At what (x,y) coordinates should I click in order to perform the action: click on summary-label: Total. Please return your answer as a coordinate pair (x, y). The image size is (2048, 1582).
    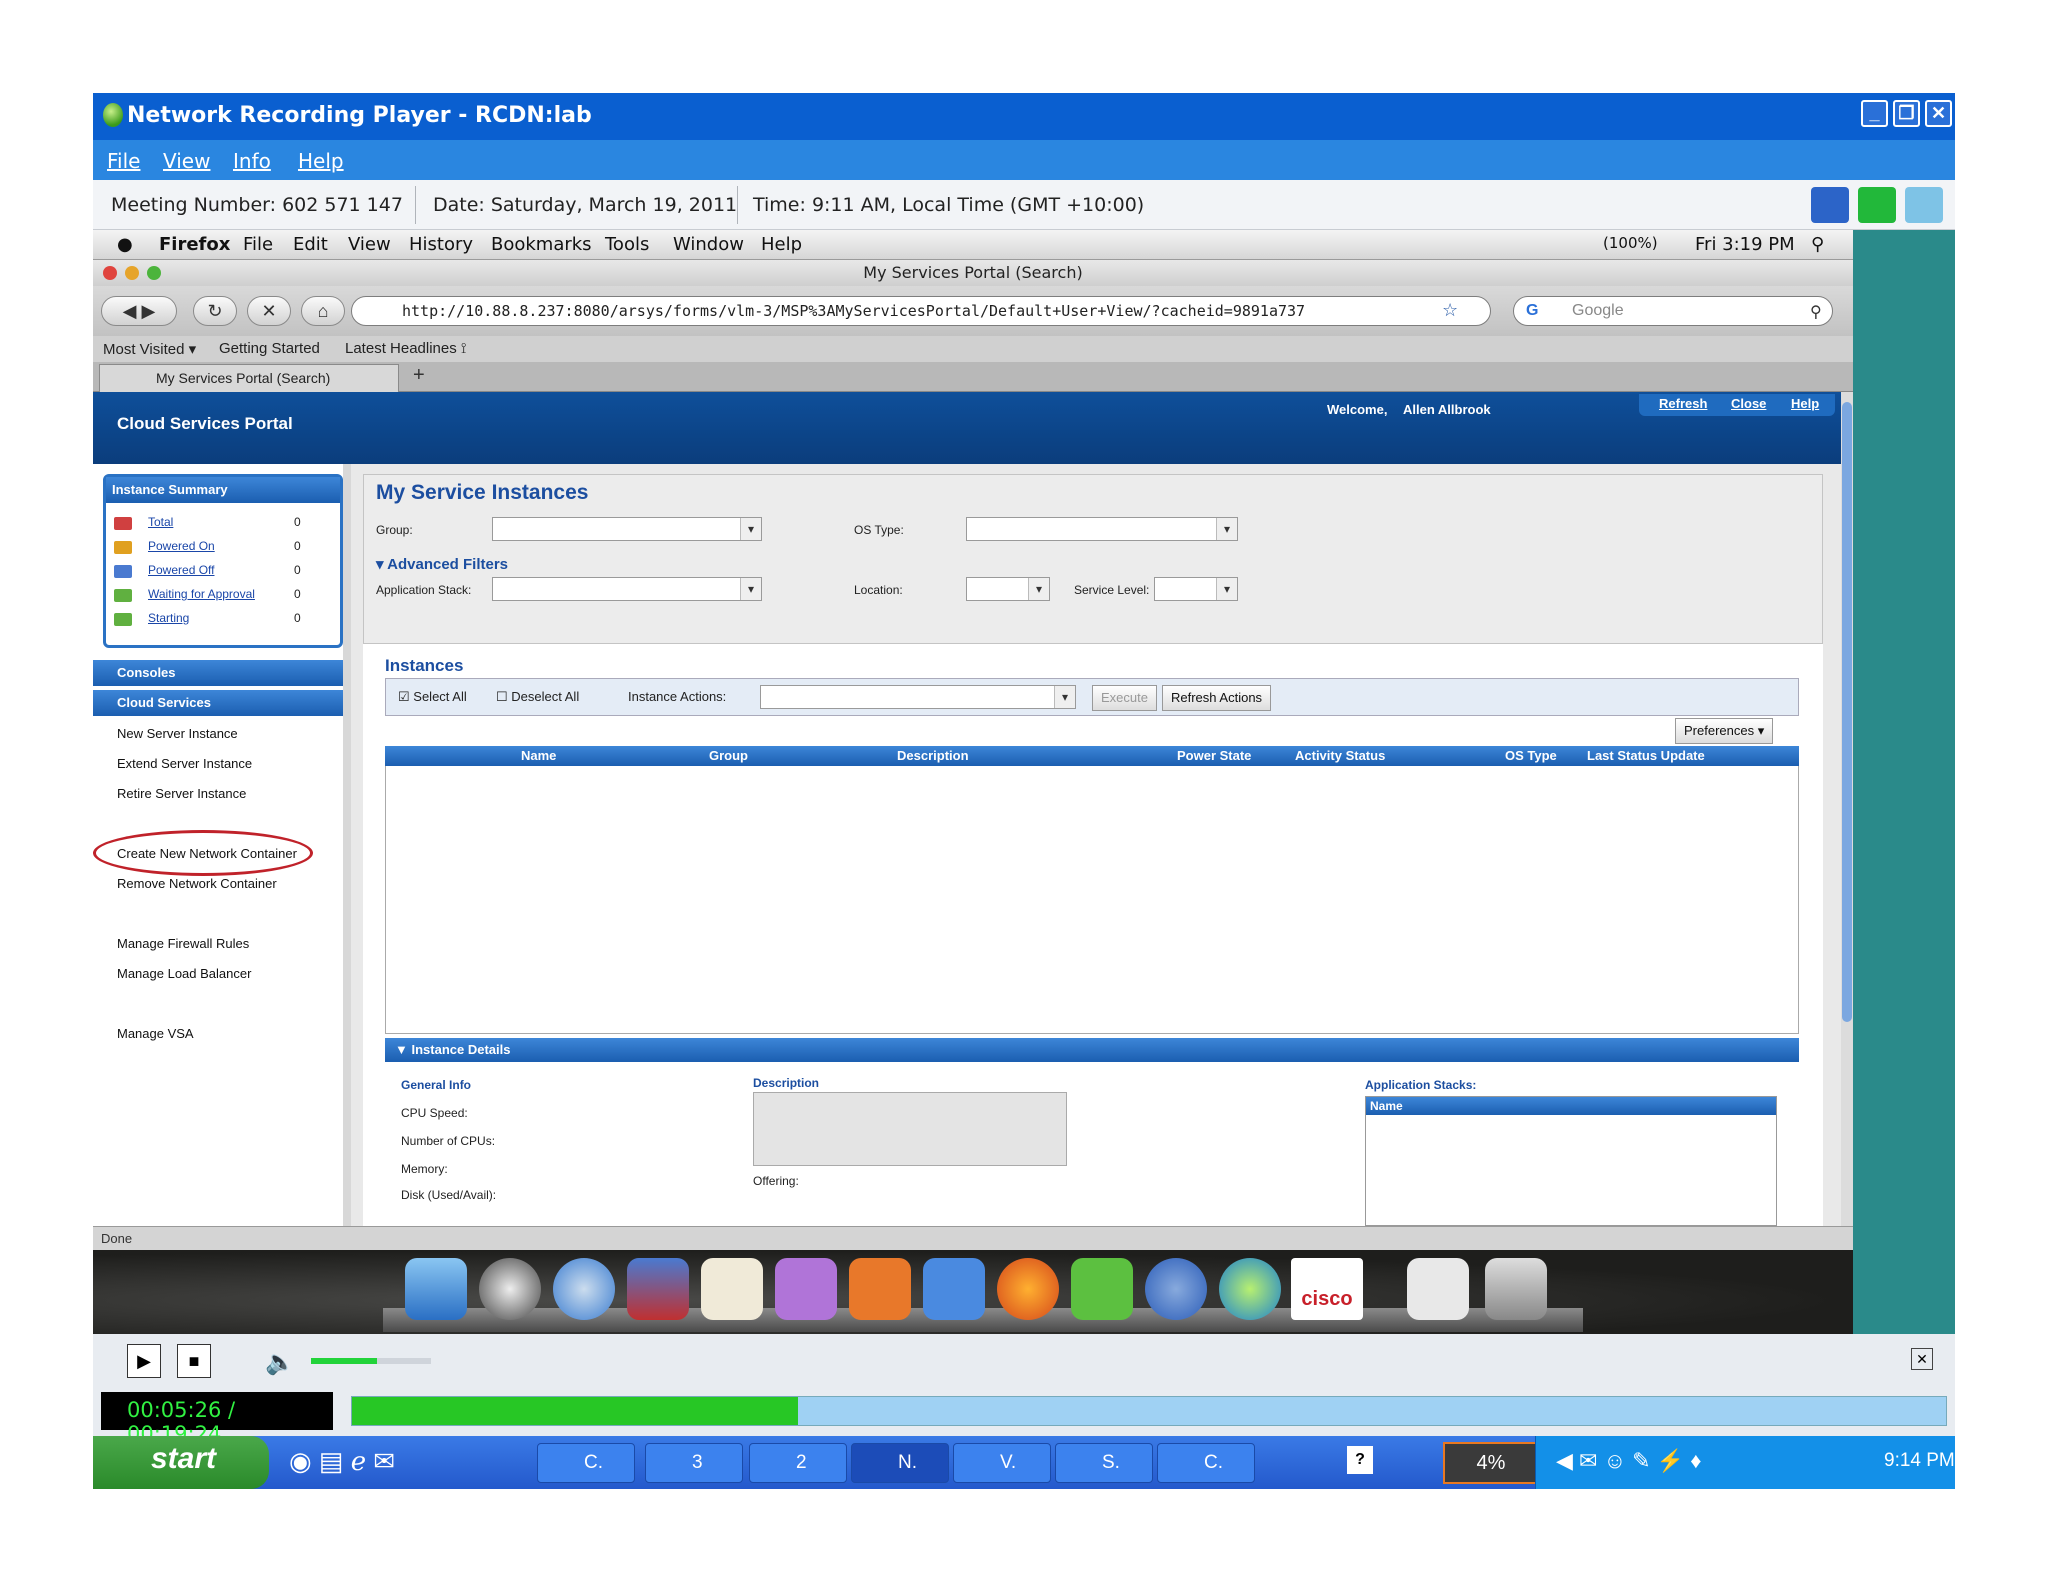
    Looking at the image, I should click on (160, 522).